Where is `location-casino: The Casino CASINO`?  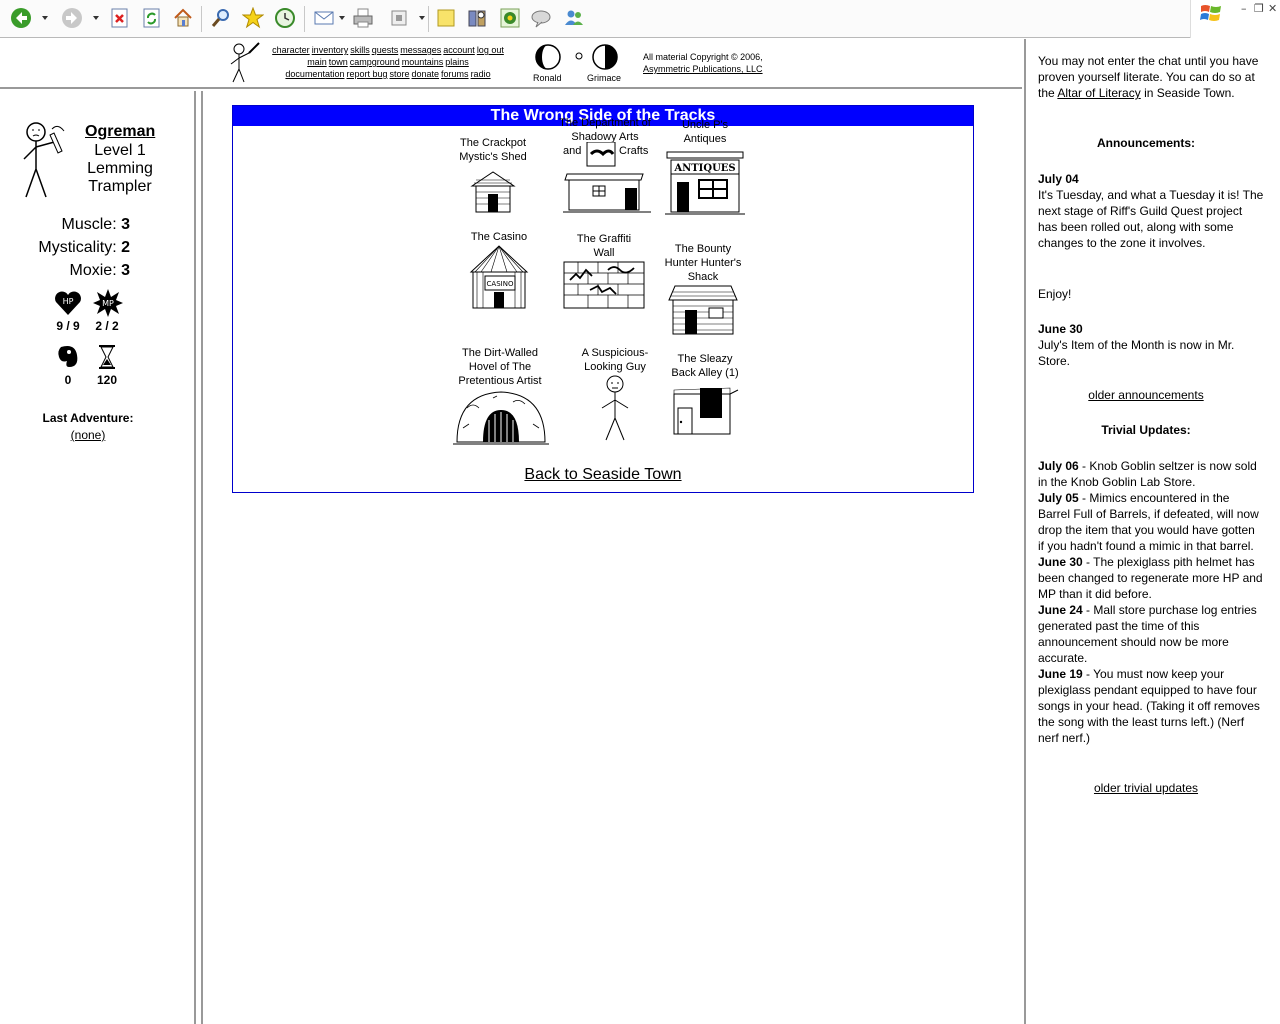
location-casino: The Casino CASINO is located at coordinates (499, 271).